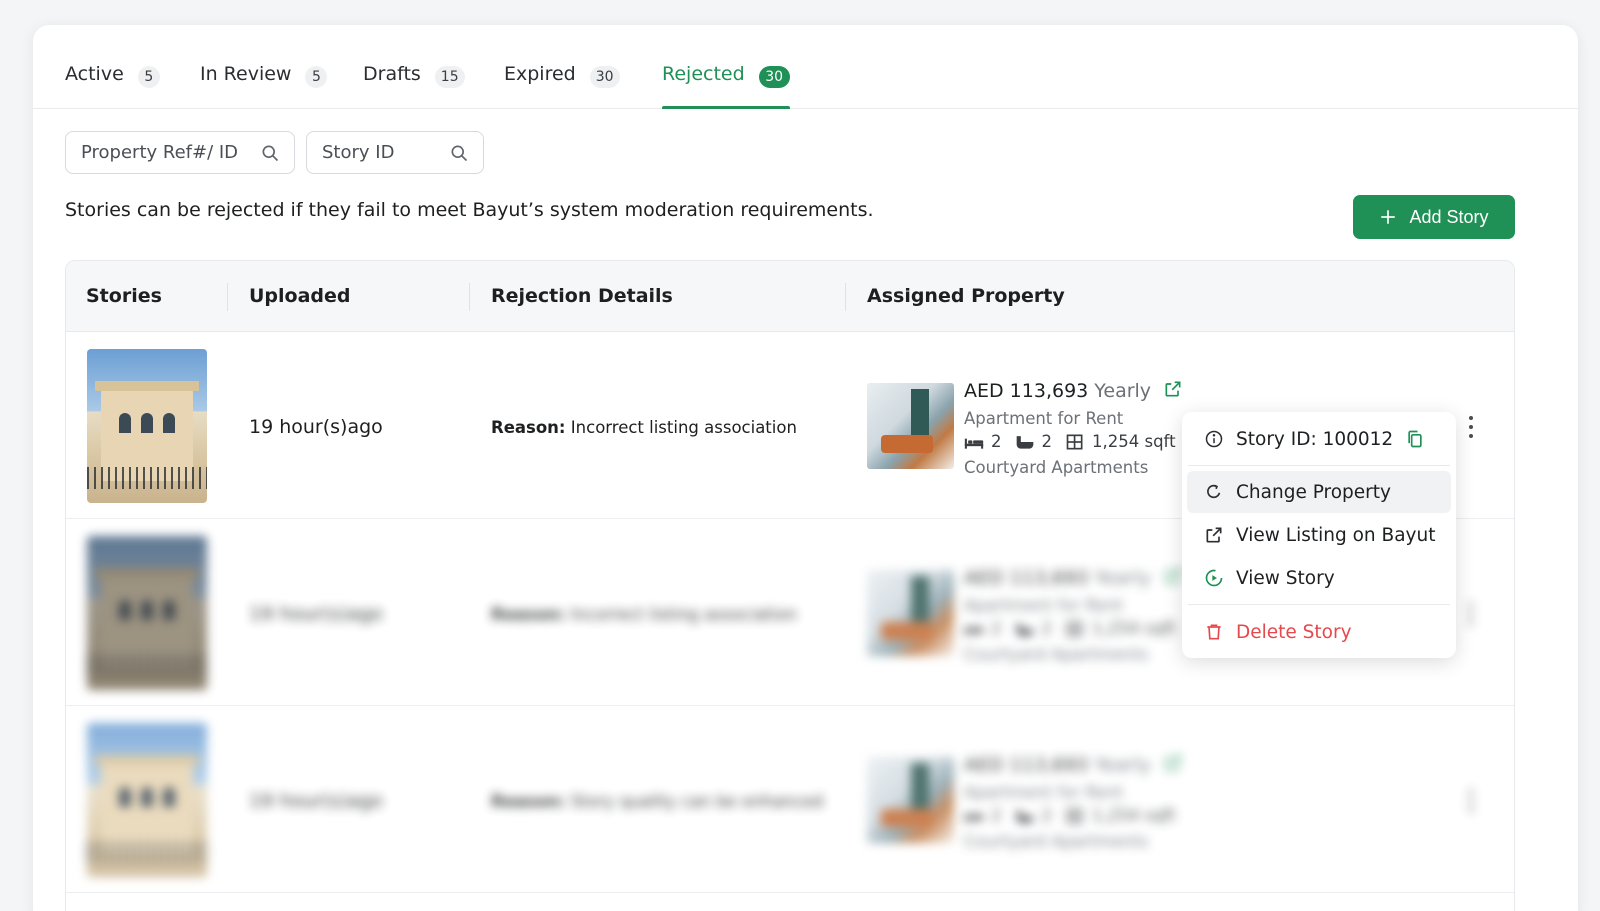 This screenshot has width=1600, height=911. What do you see at coordinates (392, 74) in the screenshot?
I see `tab-label: Drafts` at bounding box center [392, 74].